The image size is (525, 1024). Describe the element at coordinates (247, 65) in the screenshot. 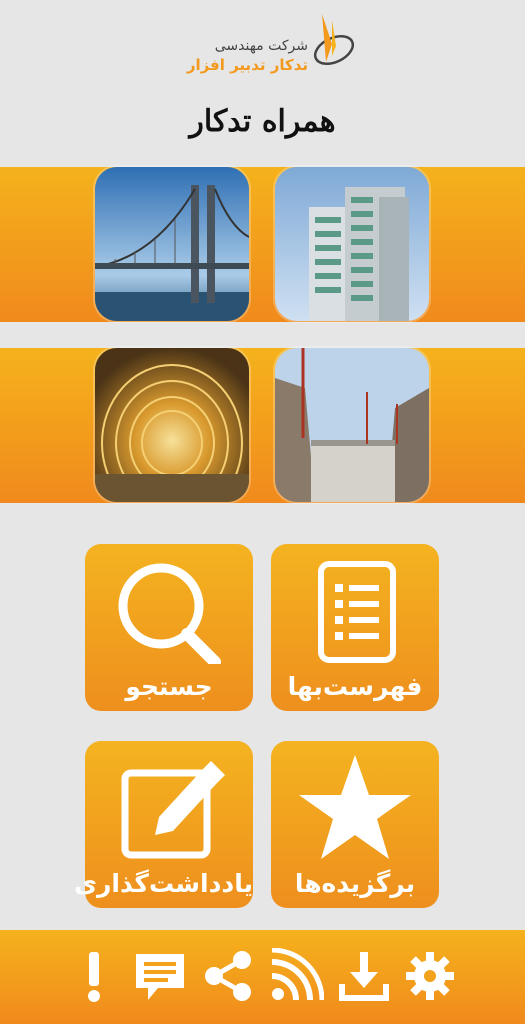

I see `logo-company-name: تدکار تدبیر افزار` at that location.